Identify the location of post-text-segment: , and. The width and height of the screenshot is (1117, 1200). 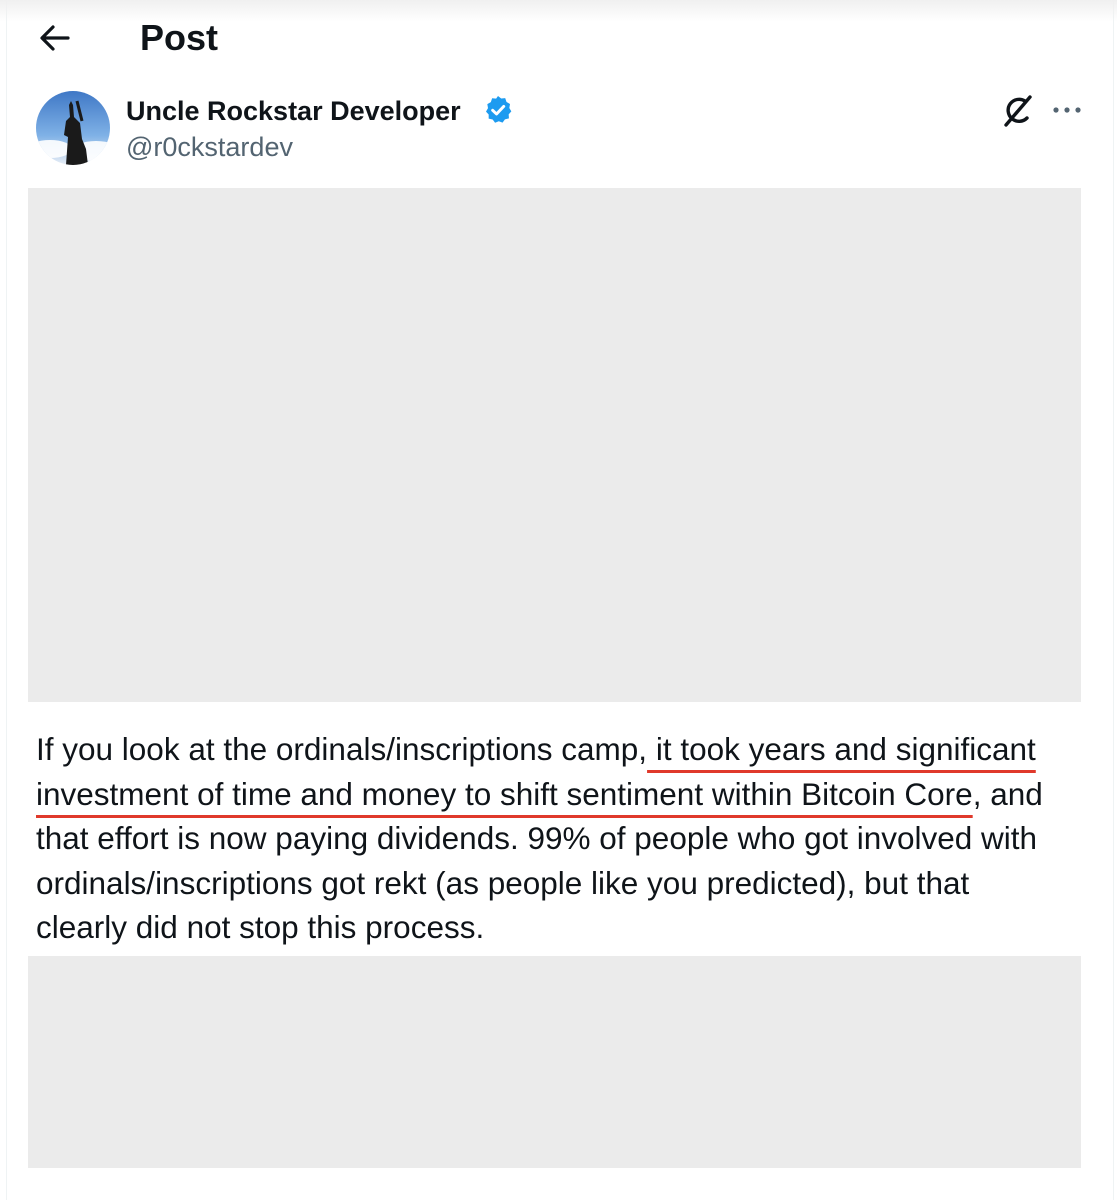
(1007, 793).